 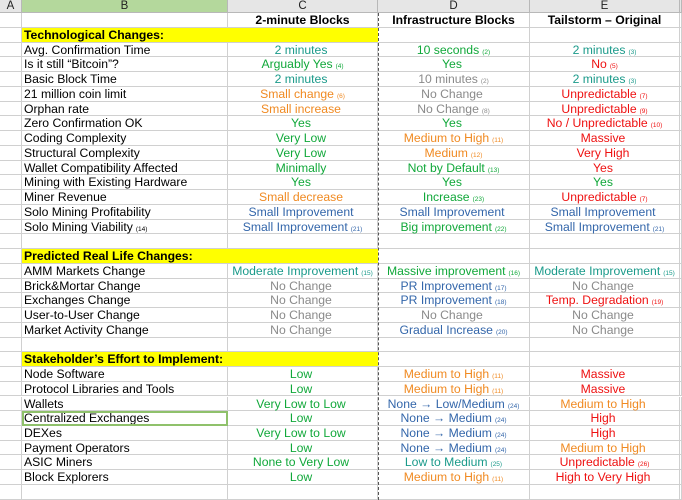 What do you see at coordinates (303, 271) in the screenshot?
I see `value-cell-c: Moderate Improvement (15)` at bounding box center [303, 271].